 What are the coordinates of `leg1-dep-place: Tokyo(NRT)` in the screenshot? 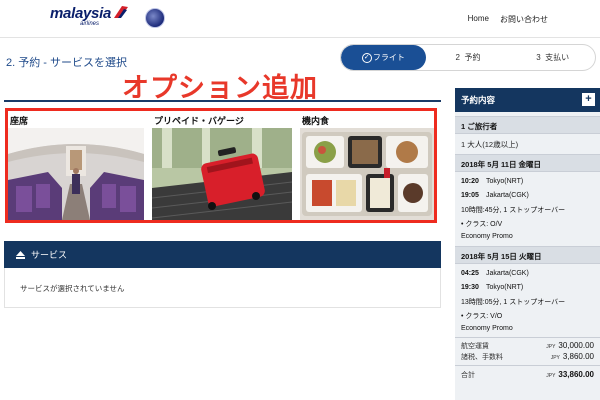 It's located at (505, 181).